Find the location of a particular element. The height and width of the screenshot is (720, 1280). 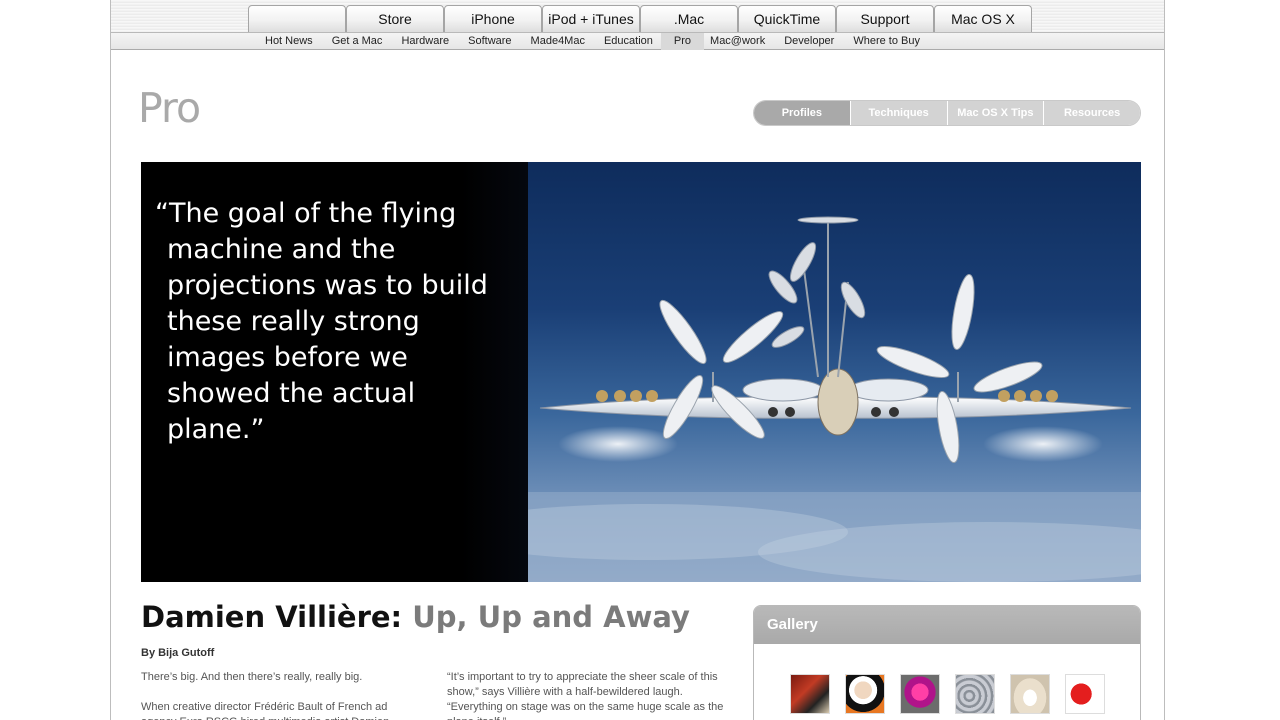

subnav-item-made4mac: Made4Mac is located at coordinates (558, 41).